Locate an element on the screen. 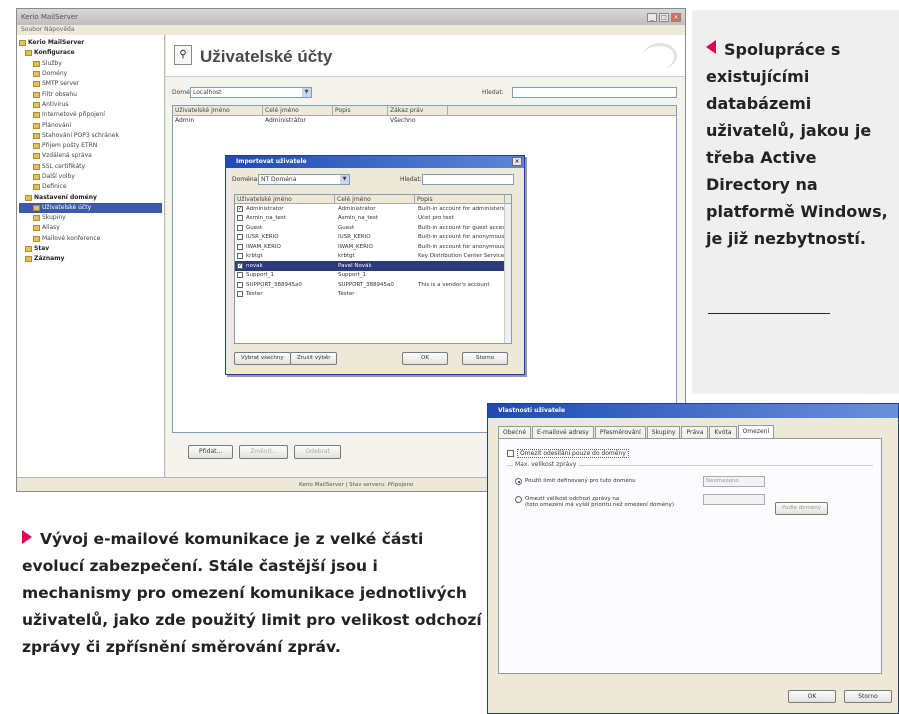 The image size is (899, 714). tab-5: Kvóta is located at coordinates (723, 432).